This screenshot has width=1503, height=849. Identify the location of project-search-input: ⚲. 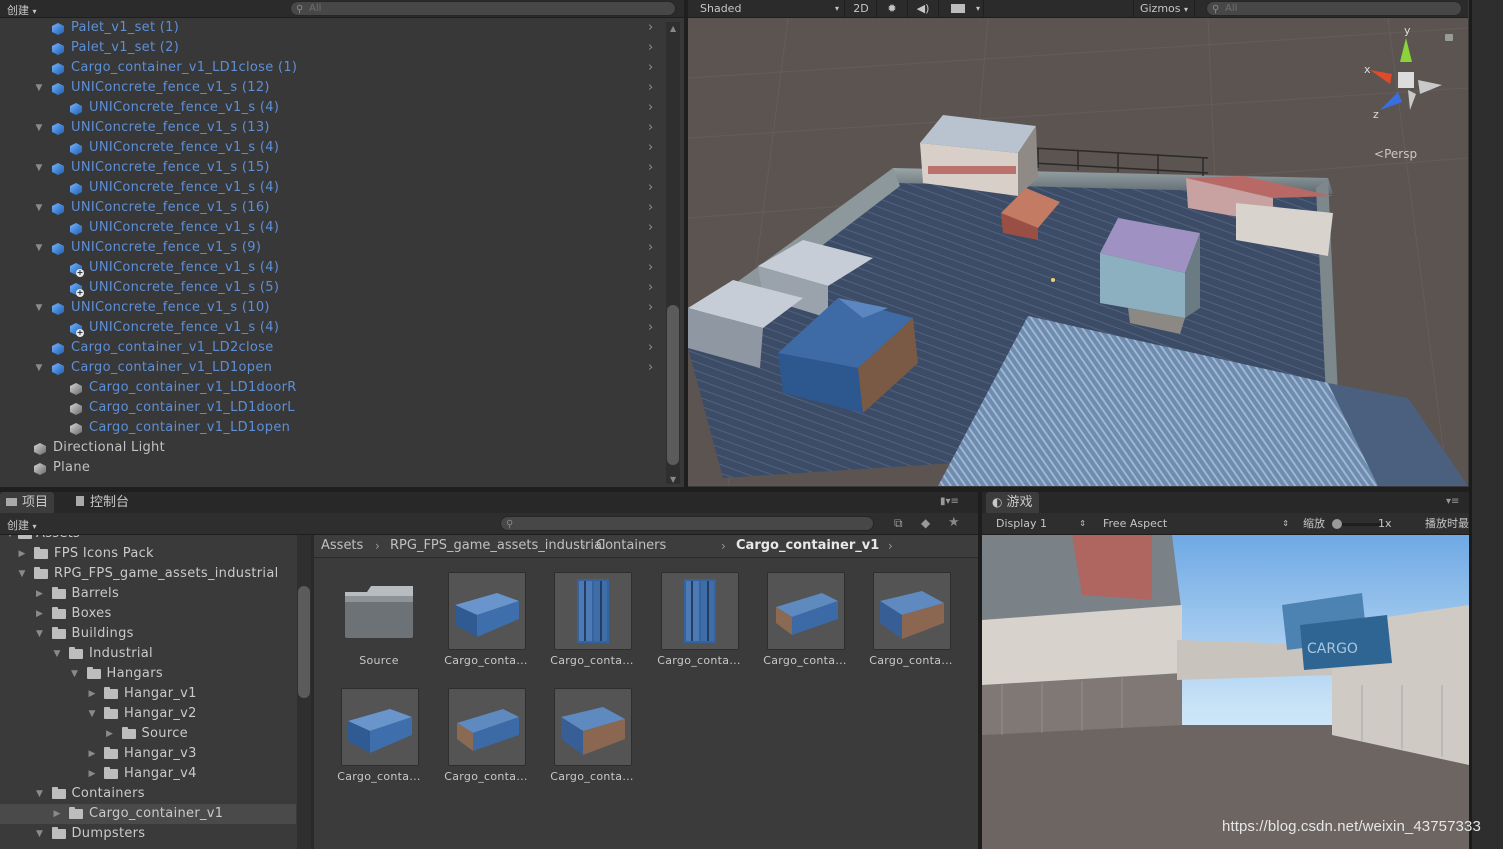
(687, 523).